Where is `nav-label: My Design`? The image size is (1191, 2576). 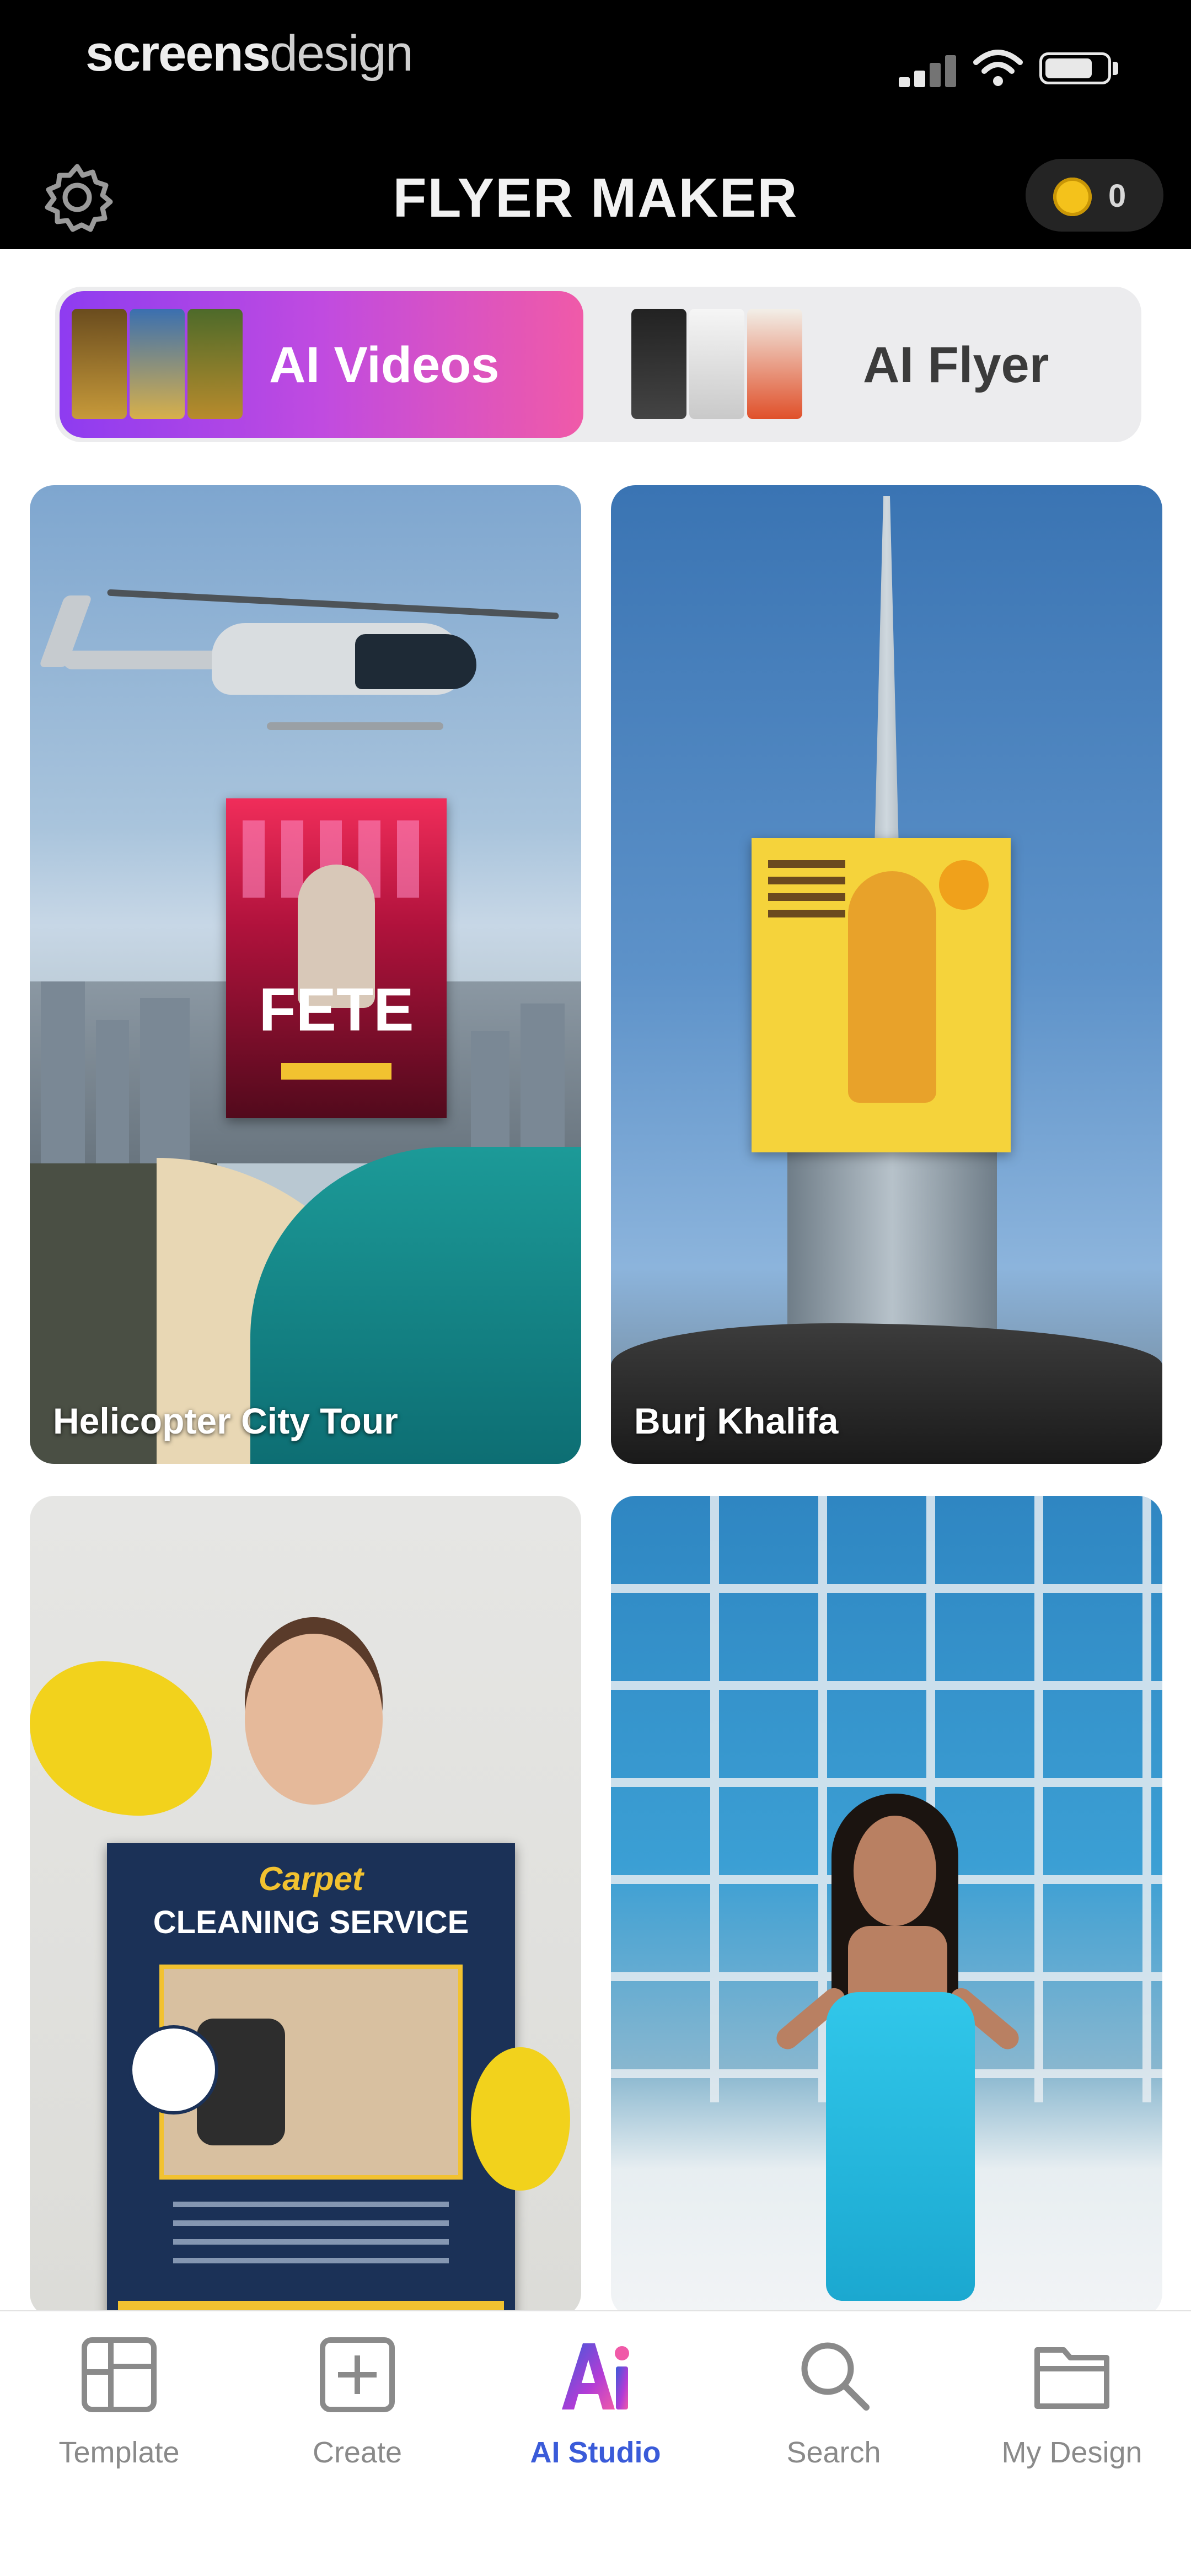 nav-label: My Design is located at coordinates (1071, 2452).